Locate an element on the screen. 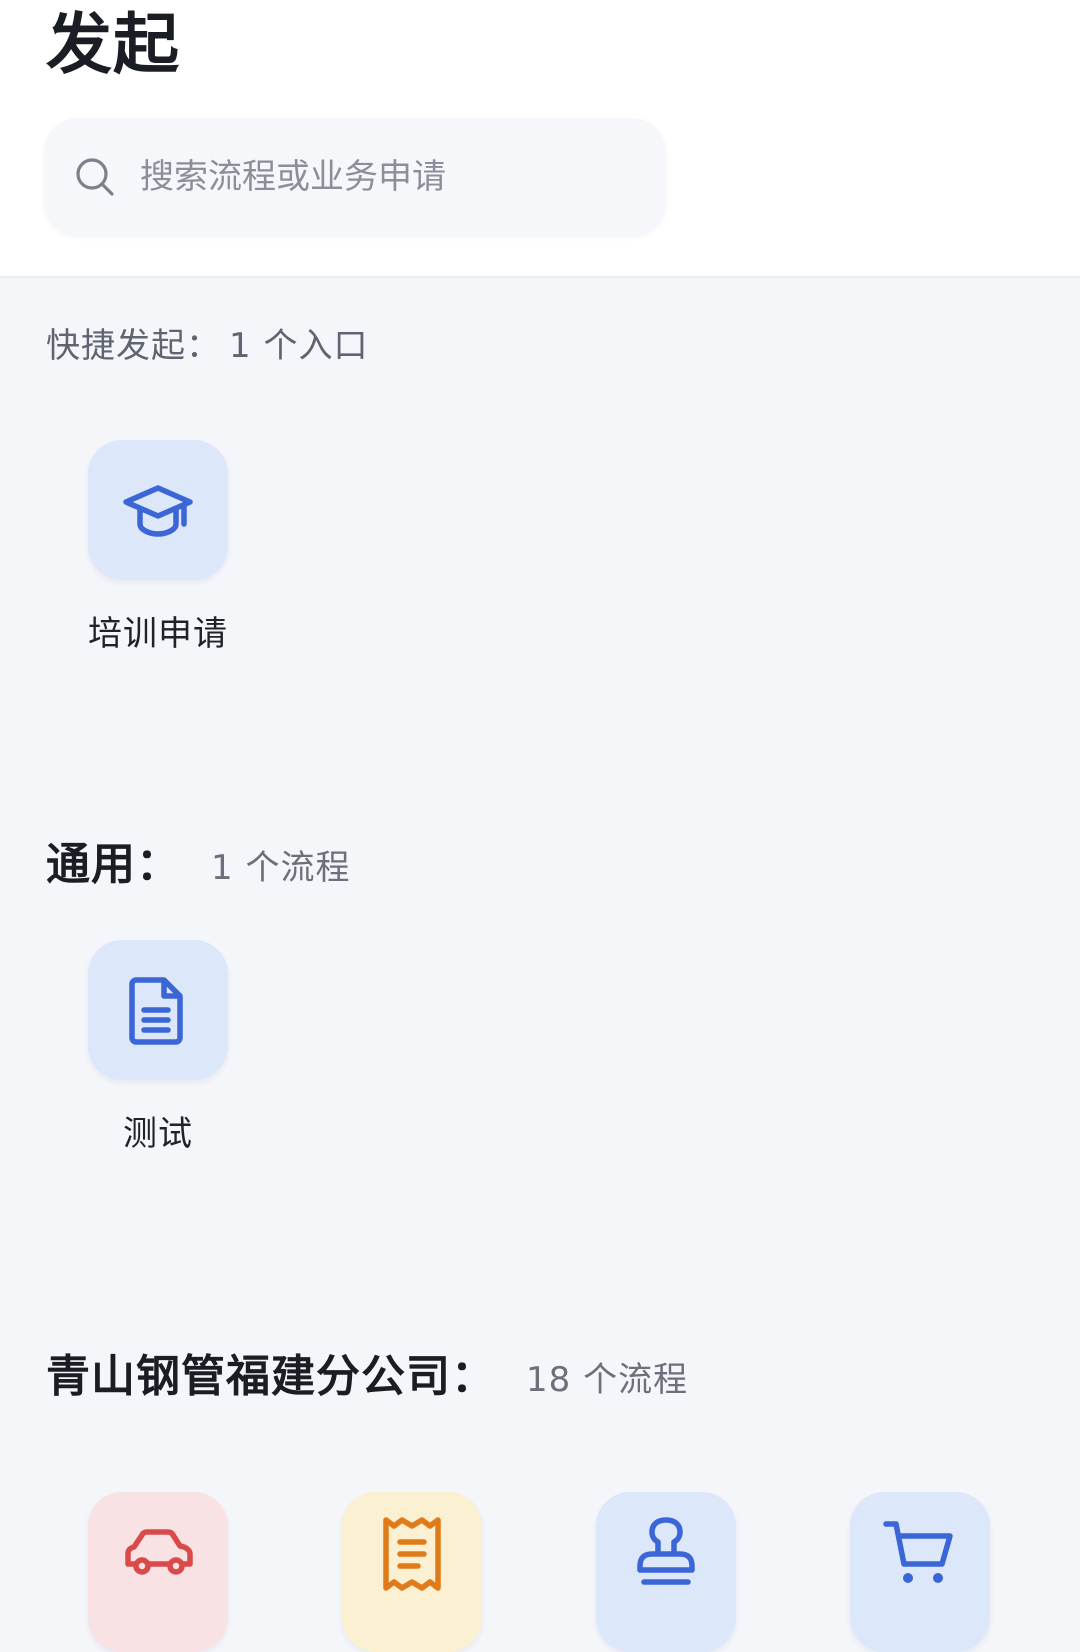  document-icon is located at coordinates (156, 1011).